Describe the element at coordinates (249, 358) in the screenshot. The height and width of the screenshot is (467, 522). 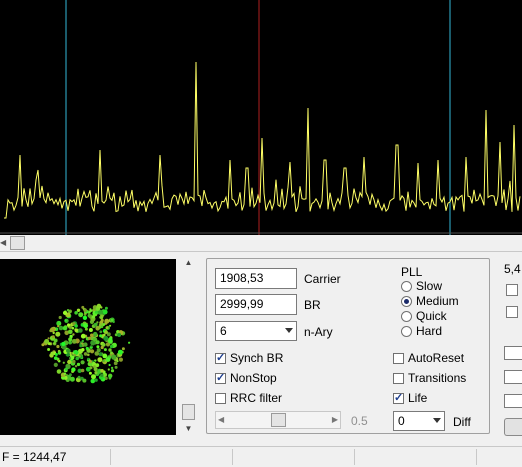
I see `synch-br-checkbox: Synch BR` at that location.